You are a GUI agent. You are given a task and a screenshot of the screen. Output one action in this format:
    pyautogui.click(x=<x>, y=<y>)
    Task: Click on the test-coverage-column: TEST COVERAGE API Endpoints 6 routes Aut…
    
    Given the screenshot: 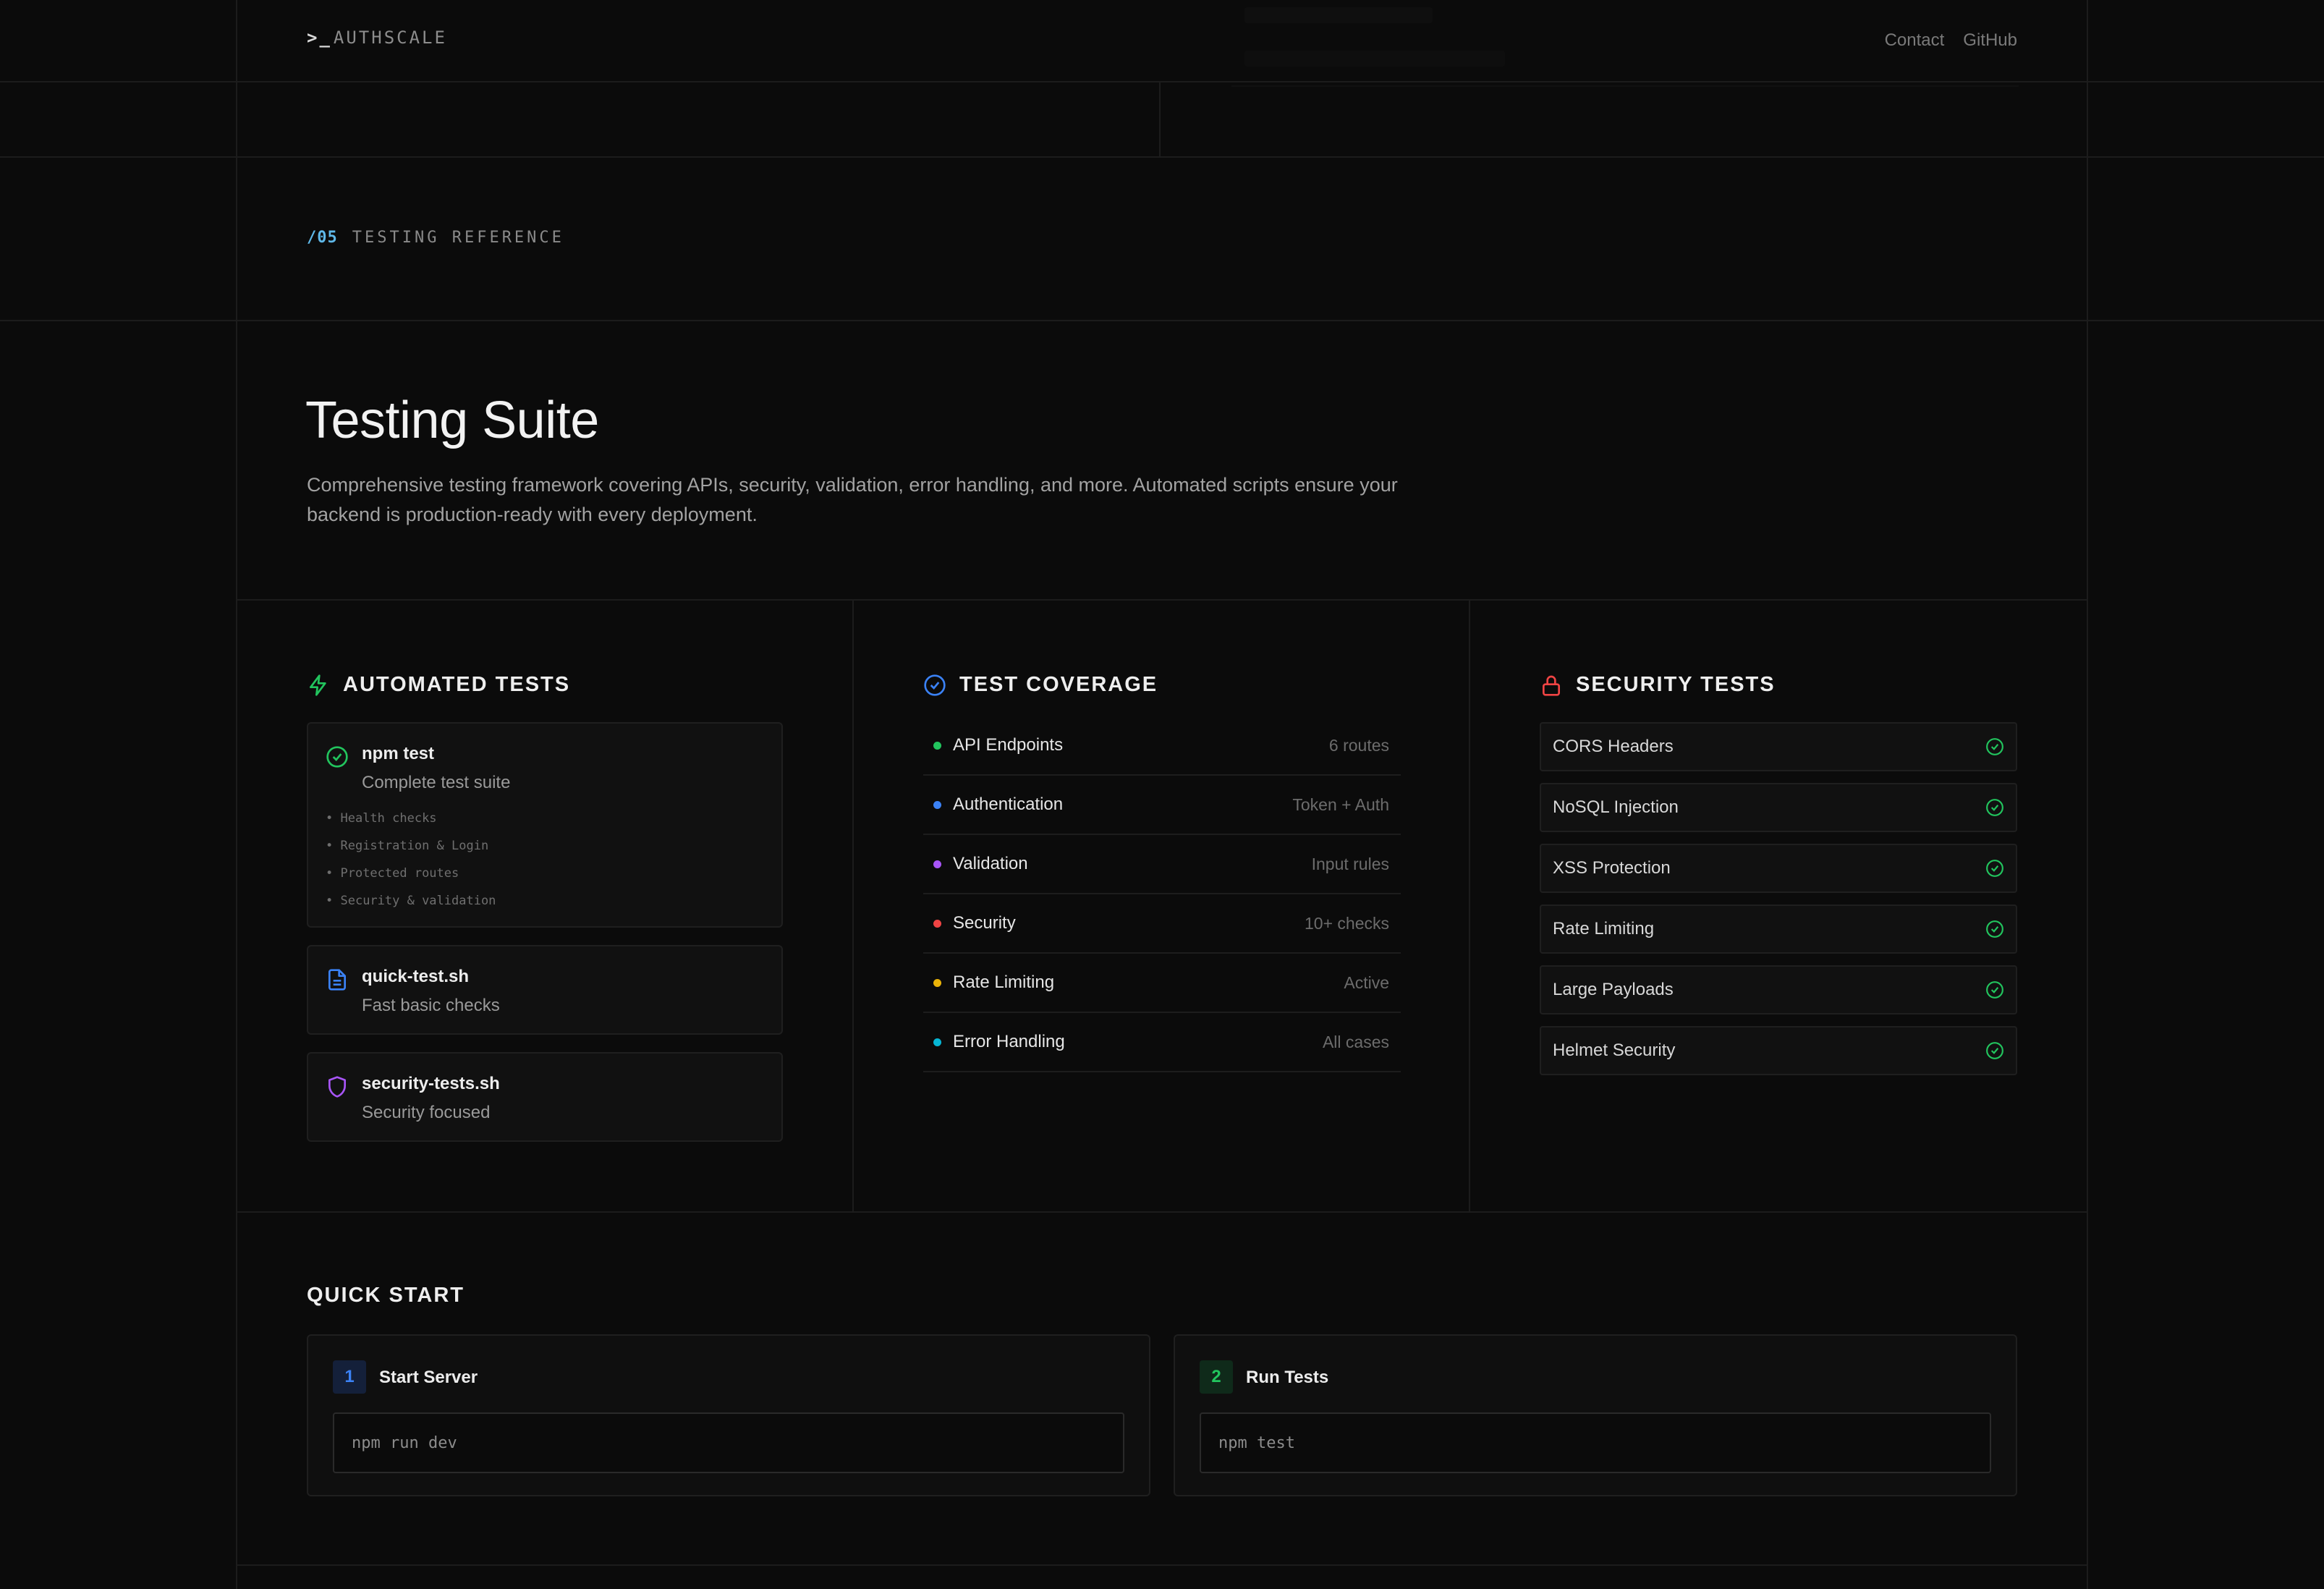 What is the action you would take?
    pyautogui.click(x=1162, y=906)
    